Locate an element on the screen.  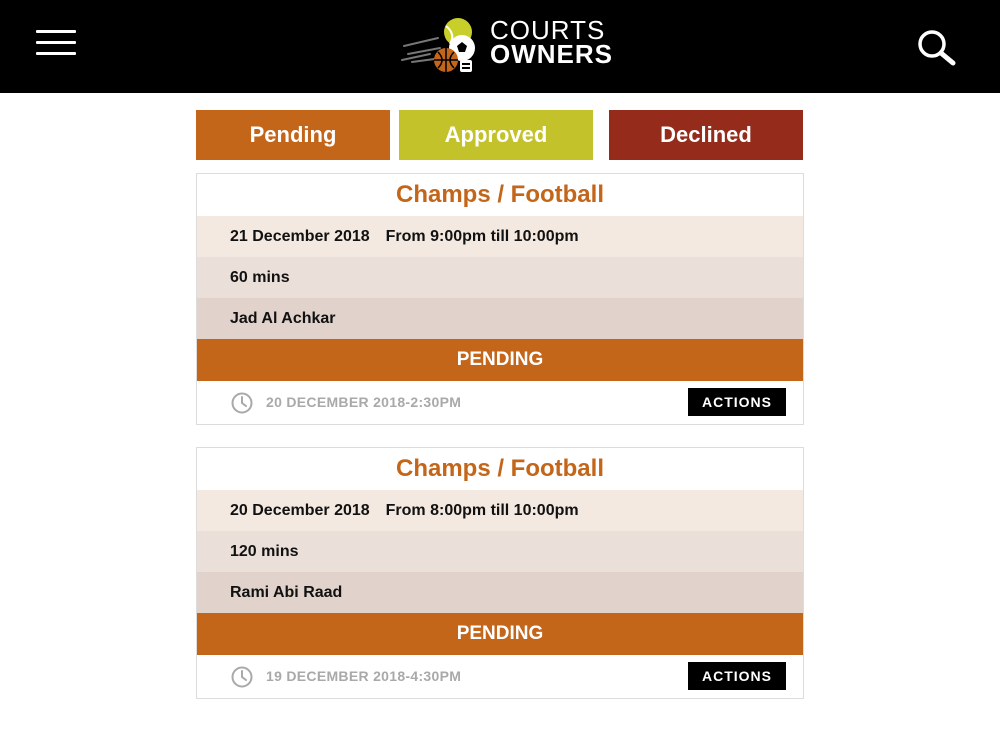
app-logo: COURTS OWNERS is located at coordinates (506, 46).